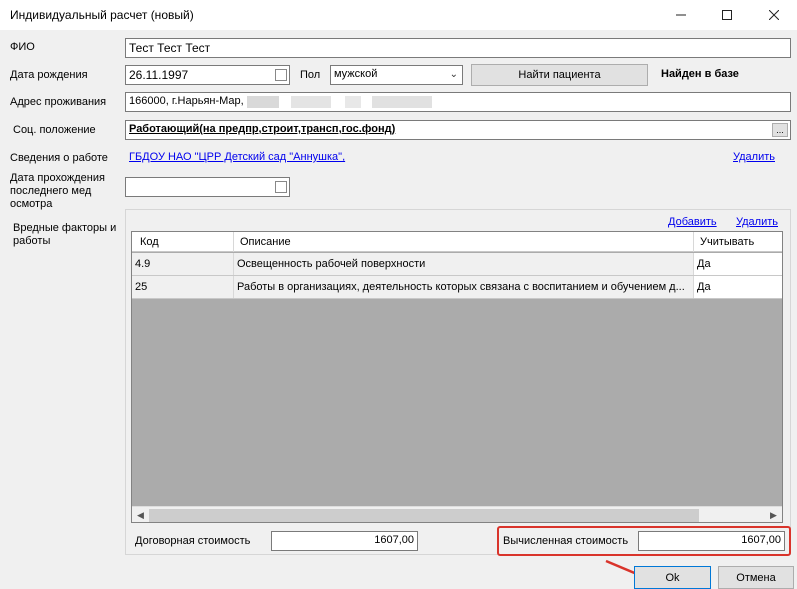 This screenshot has width=797, height=589. Describe the element at coordinates (159, 75) in the screenshot. I see `dob-value: 26.11.1997` at that location.